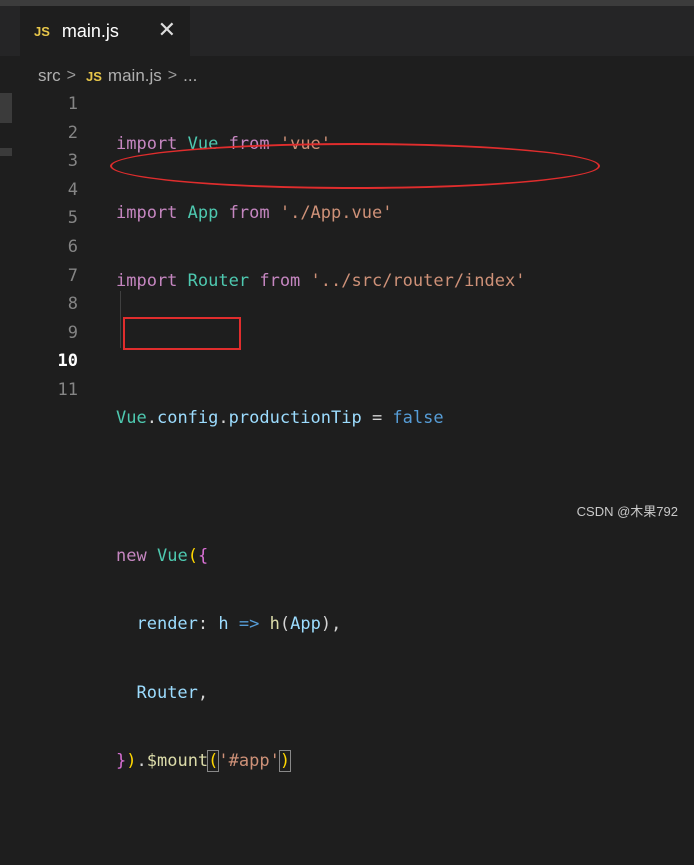 The image size is (694, 865). Describe the element at coordinates (320, 556) in the screenshot. I see `code-line-7: new Vue({` at that location.